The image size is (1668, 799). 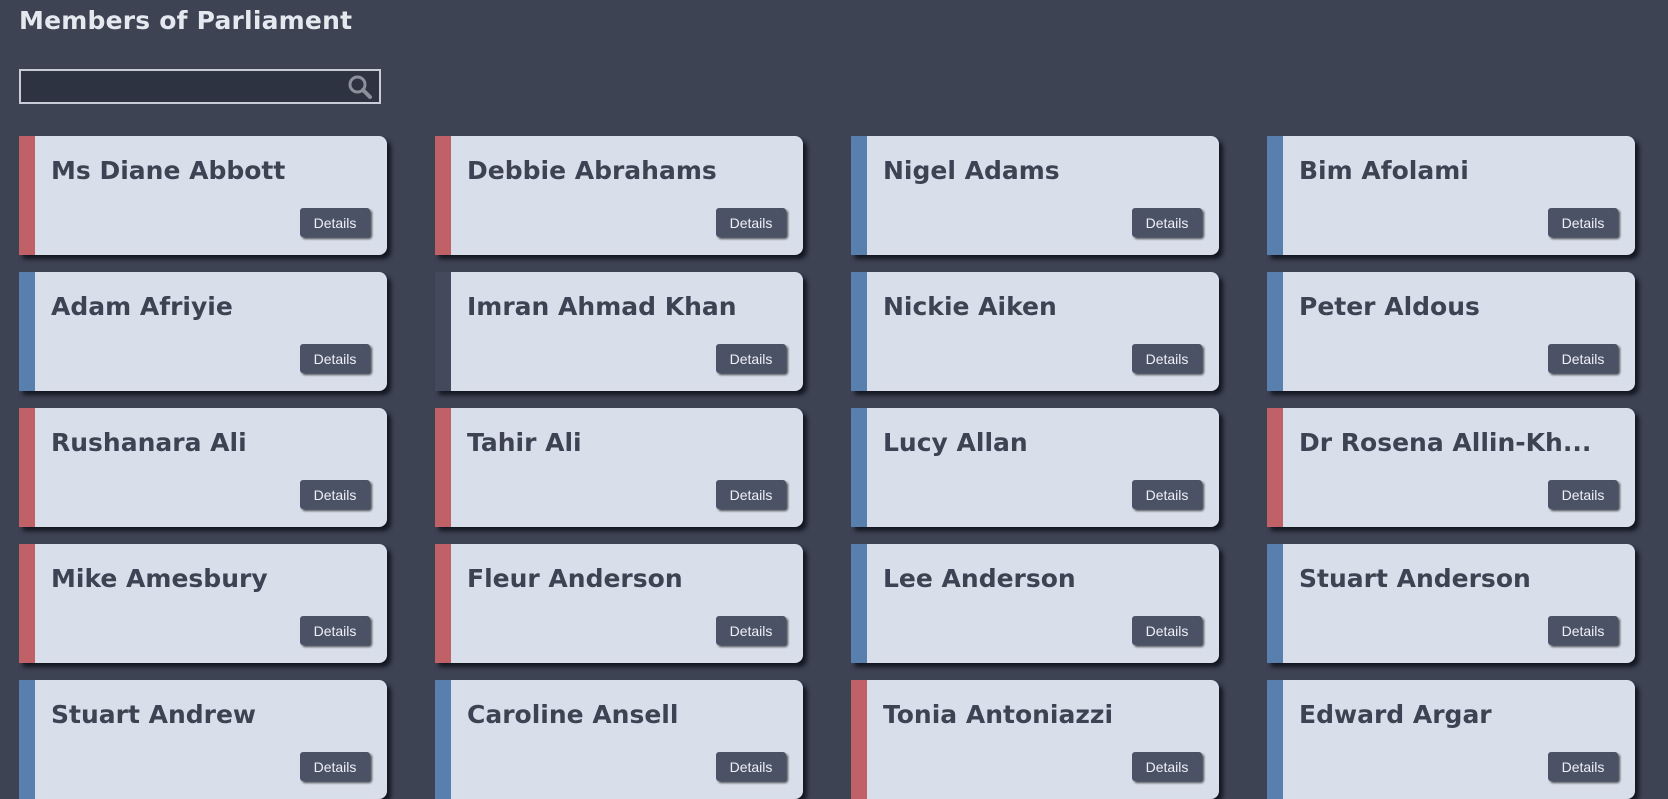 I want to click on member-name: Adam Afriyie, so click(x=142, y=306).